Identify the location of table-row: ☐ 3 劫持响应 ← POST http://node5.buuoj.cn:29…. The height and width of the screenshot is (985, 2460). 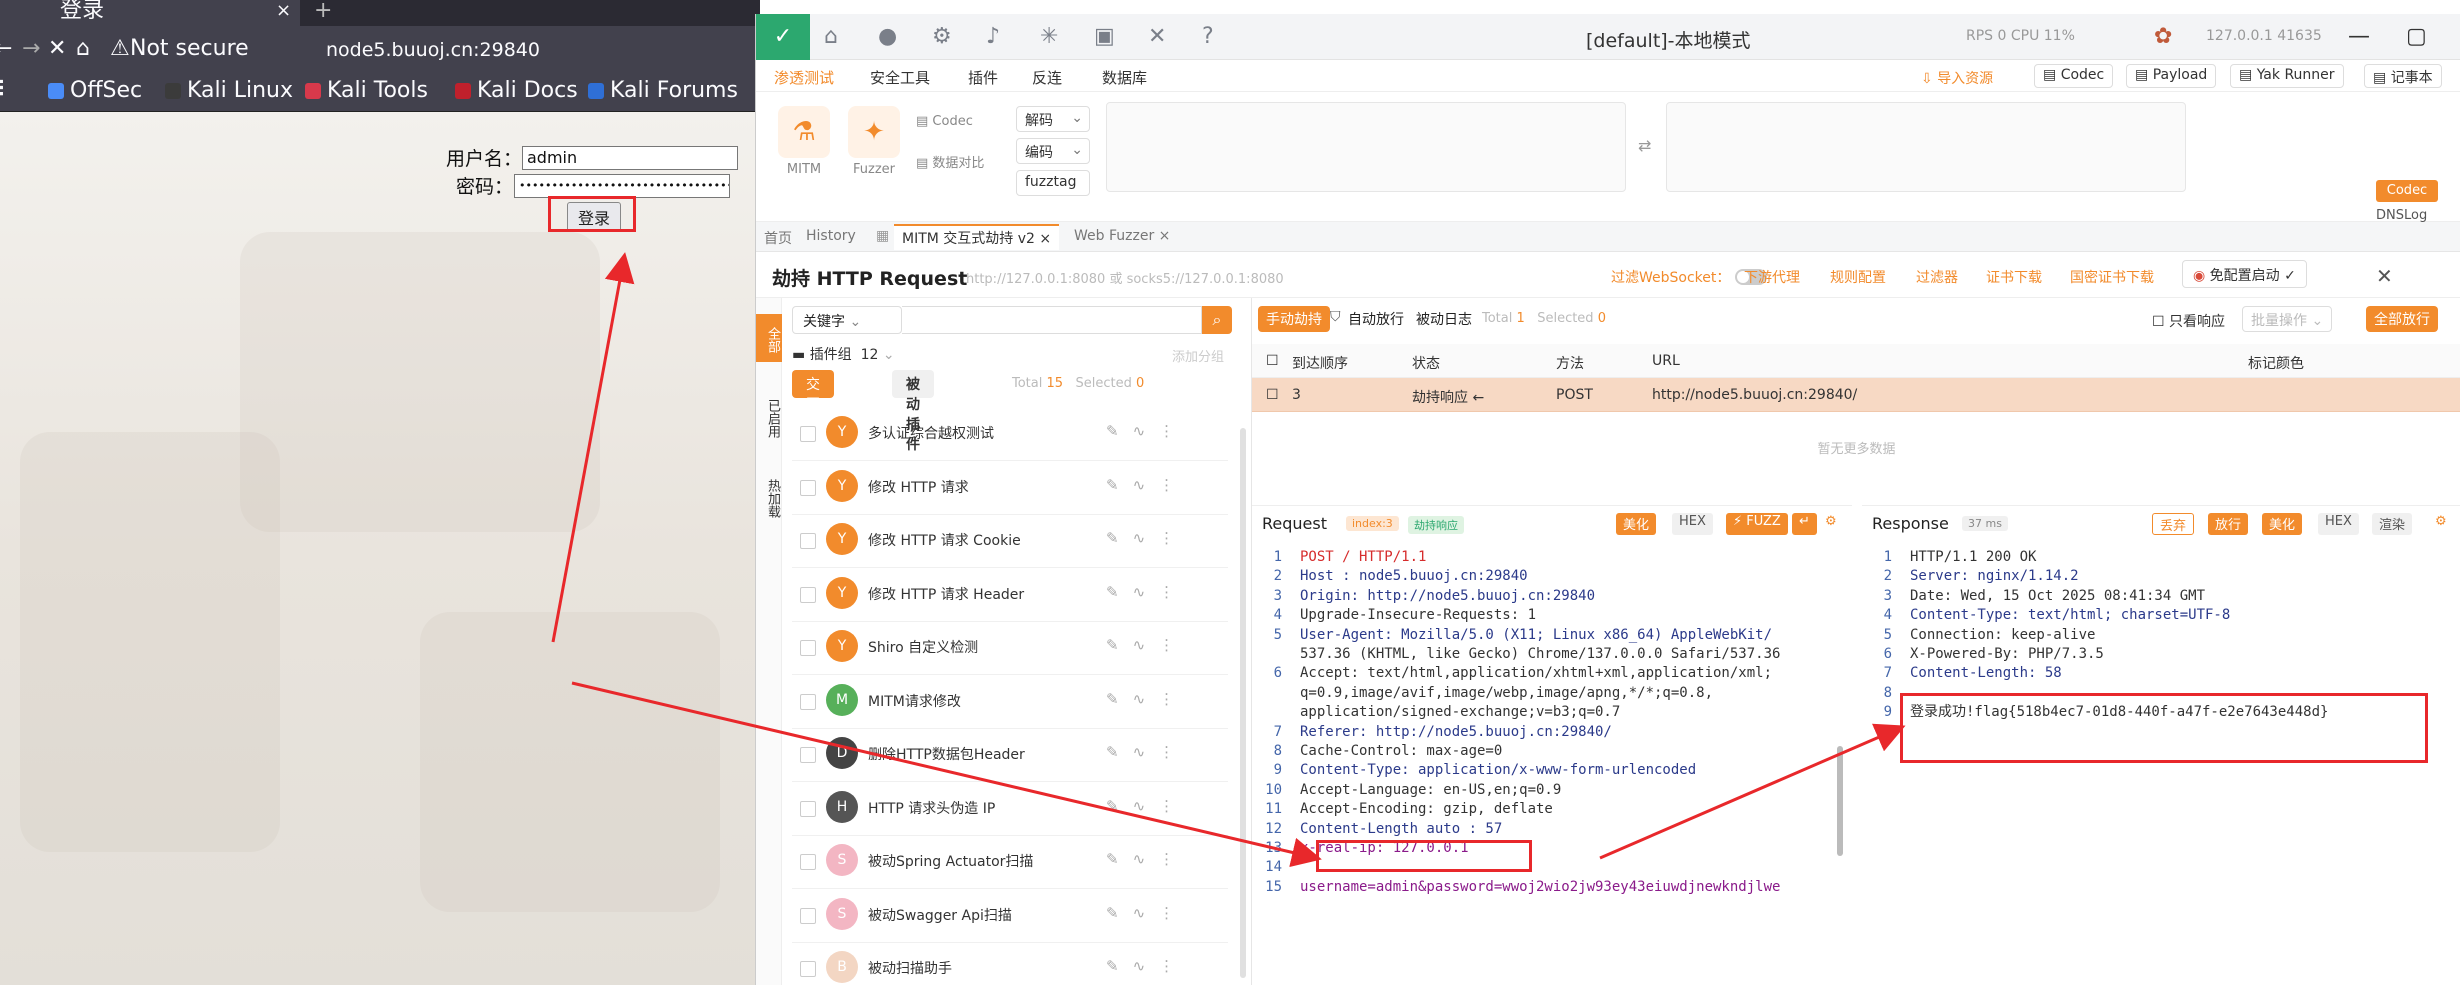
(1856, 395).